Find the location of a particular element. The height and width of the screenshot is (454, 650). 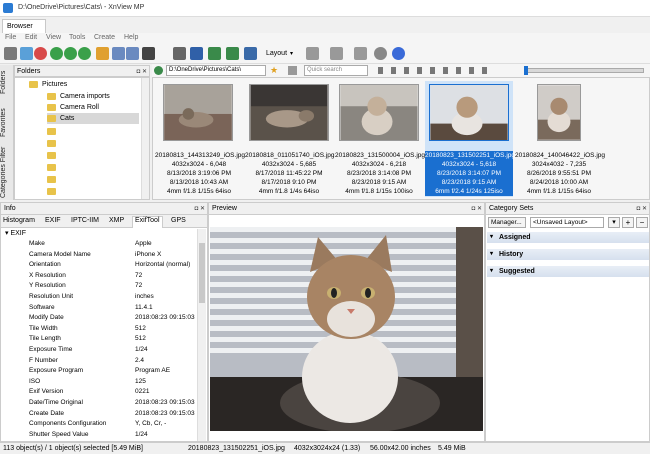

tree-item-cats: Cats is located at coordinates (93, 118).